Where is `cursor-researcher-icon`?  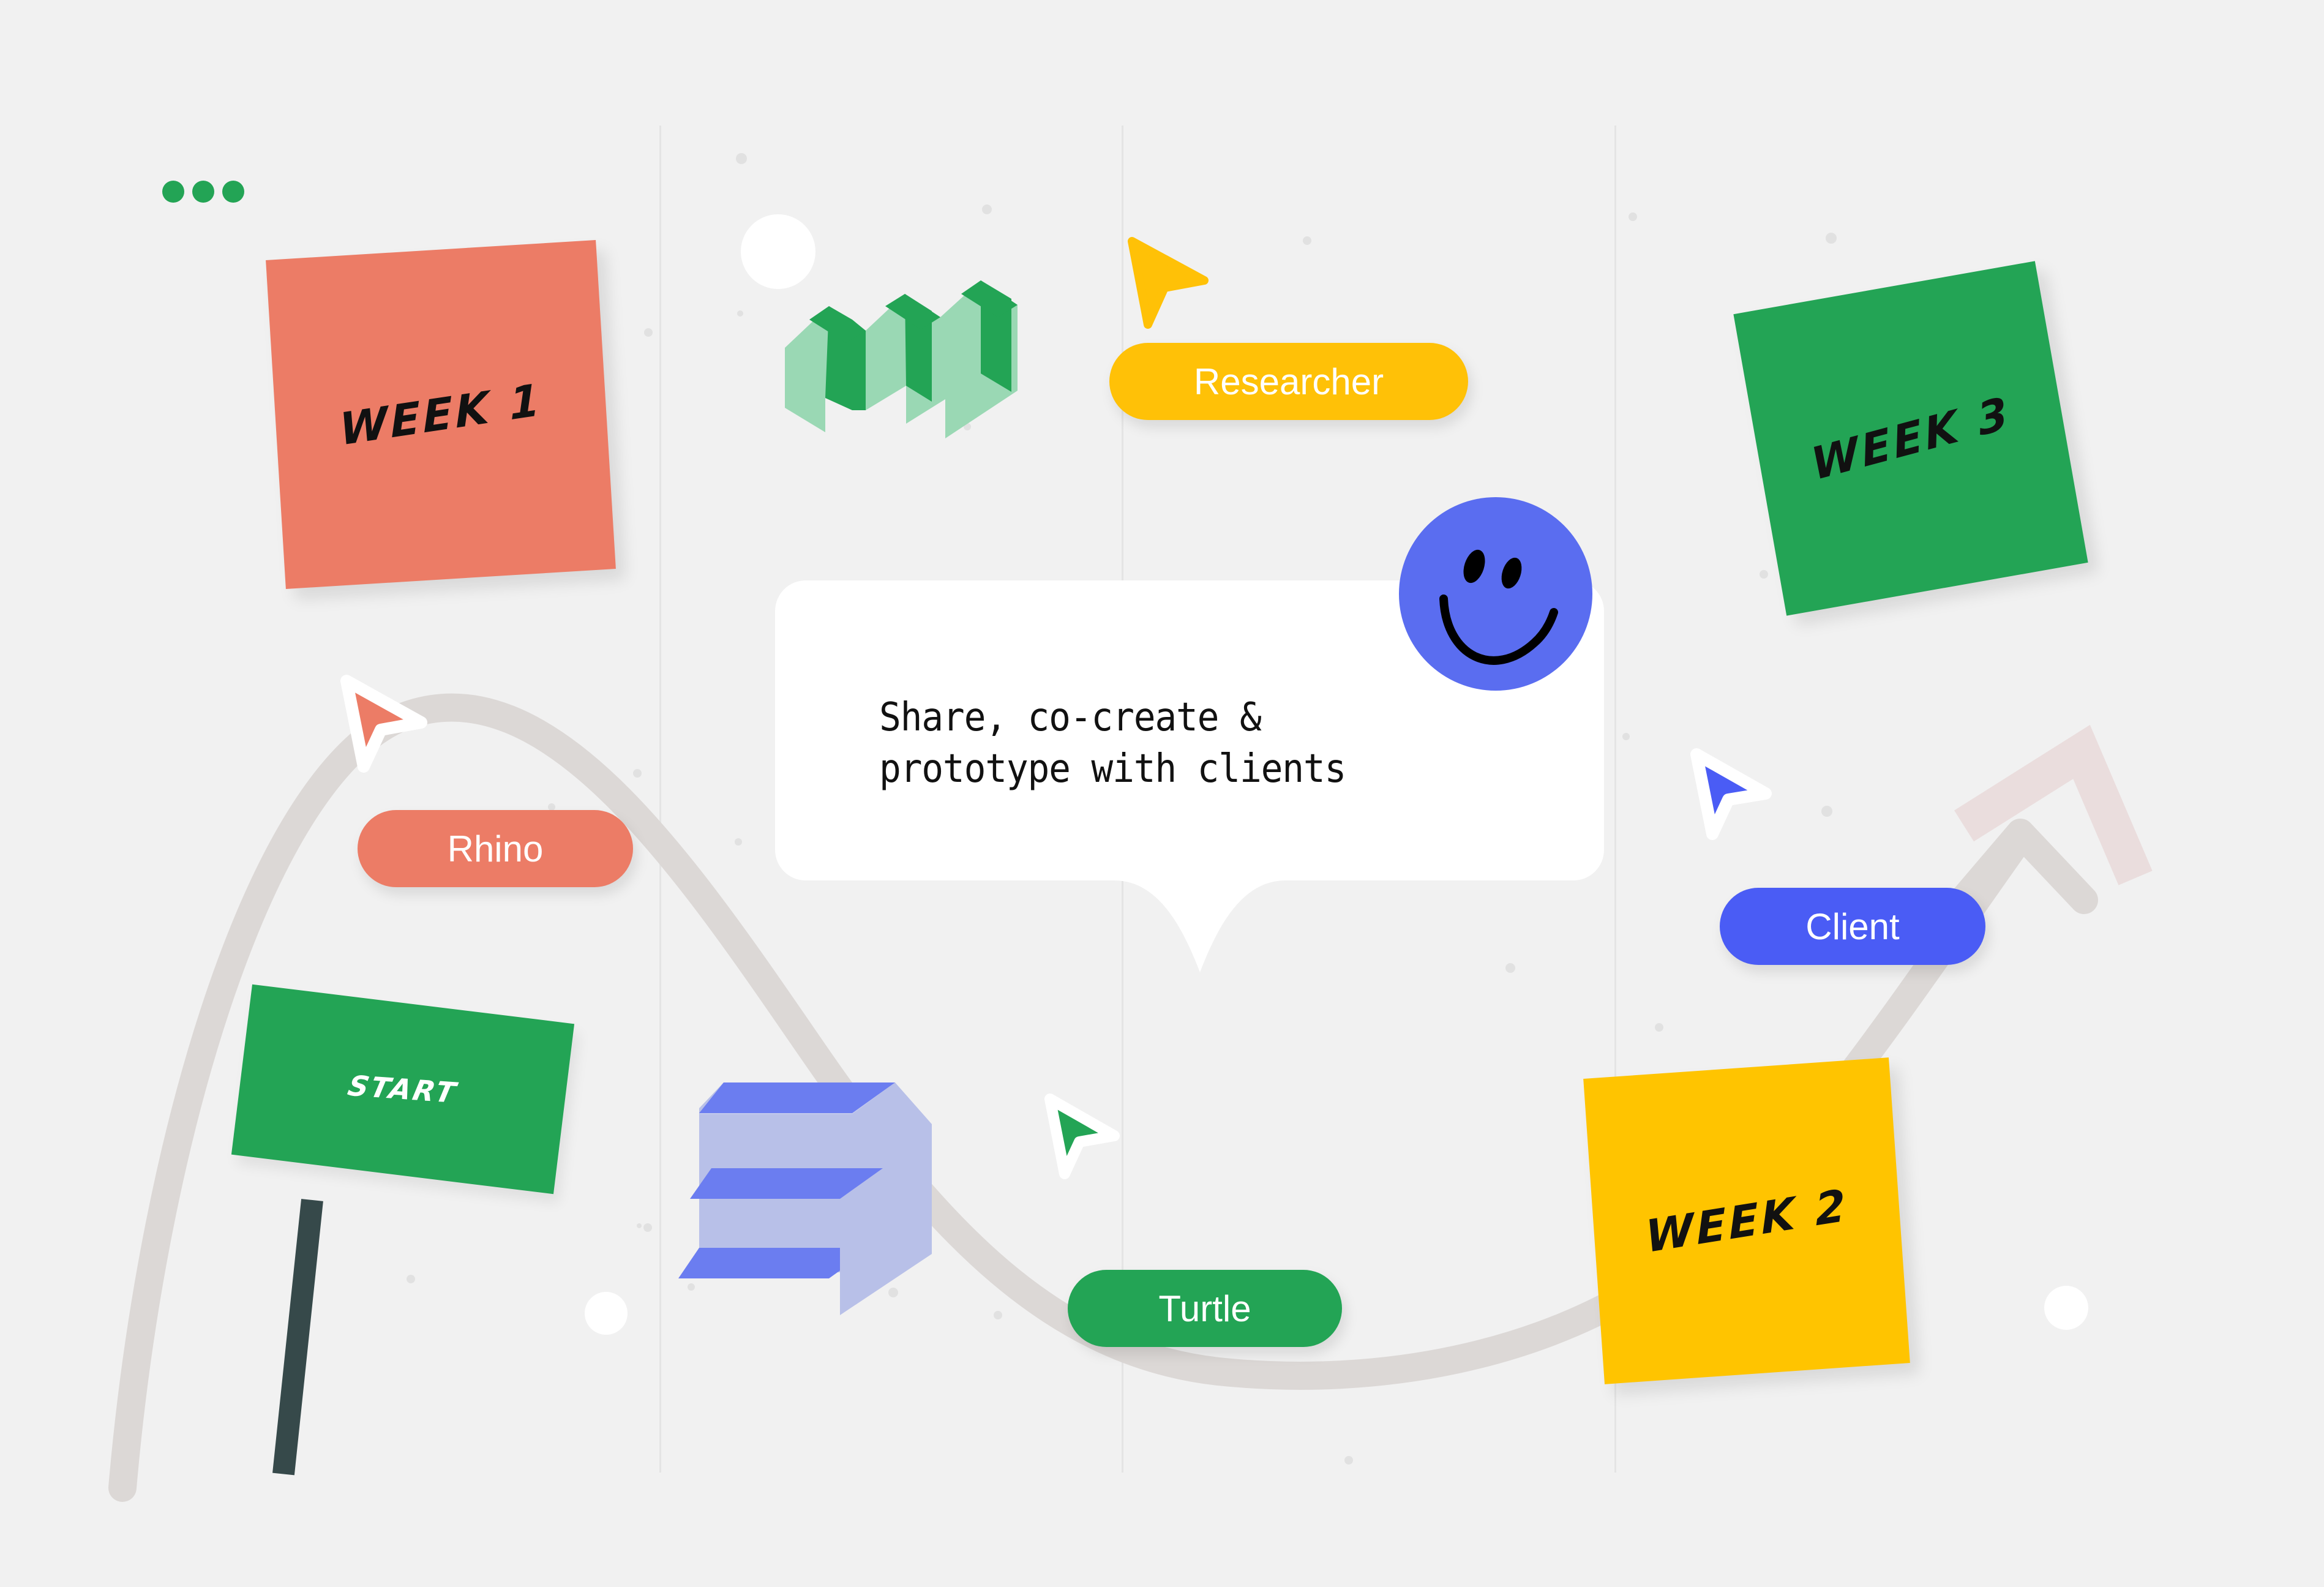 cursor-researcher-icon is located at coordinates (1168, 283).